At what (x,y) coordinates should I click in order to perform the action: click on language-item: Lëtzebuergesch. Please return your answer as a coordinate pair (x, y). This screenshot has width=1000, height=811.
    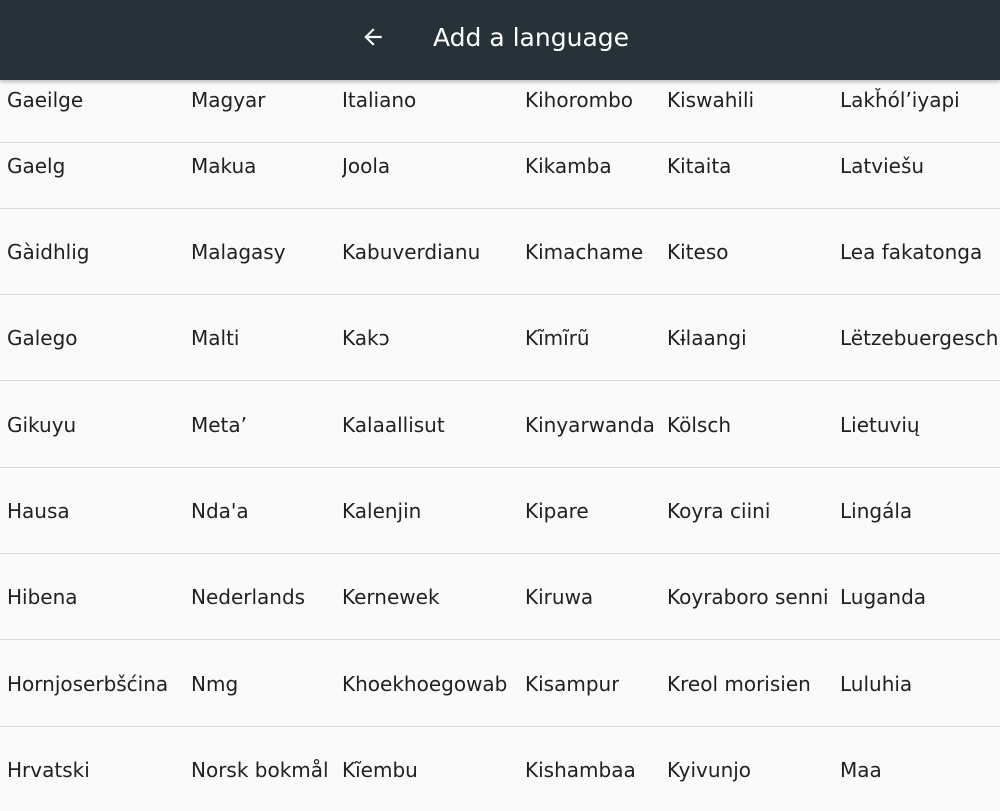
    Looking at the image, I should click on (919, 338).